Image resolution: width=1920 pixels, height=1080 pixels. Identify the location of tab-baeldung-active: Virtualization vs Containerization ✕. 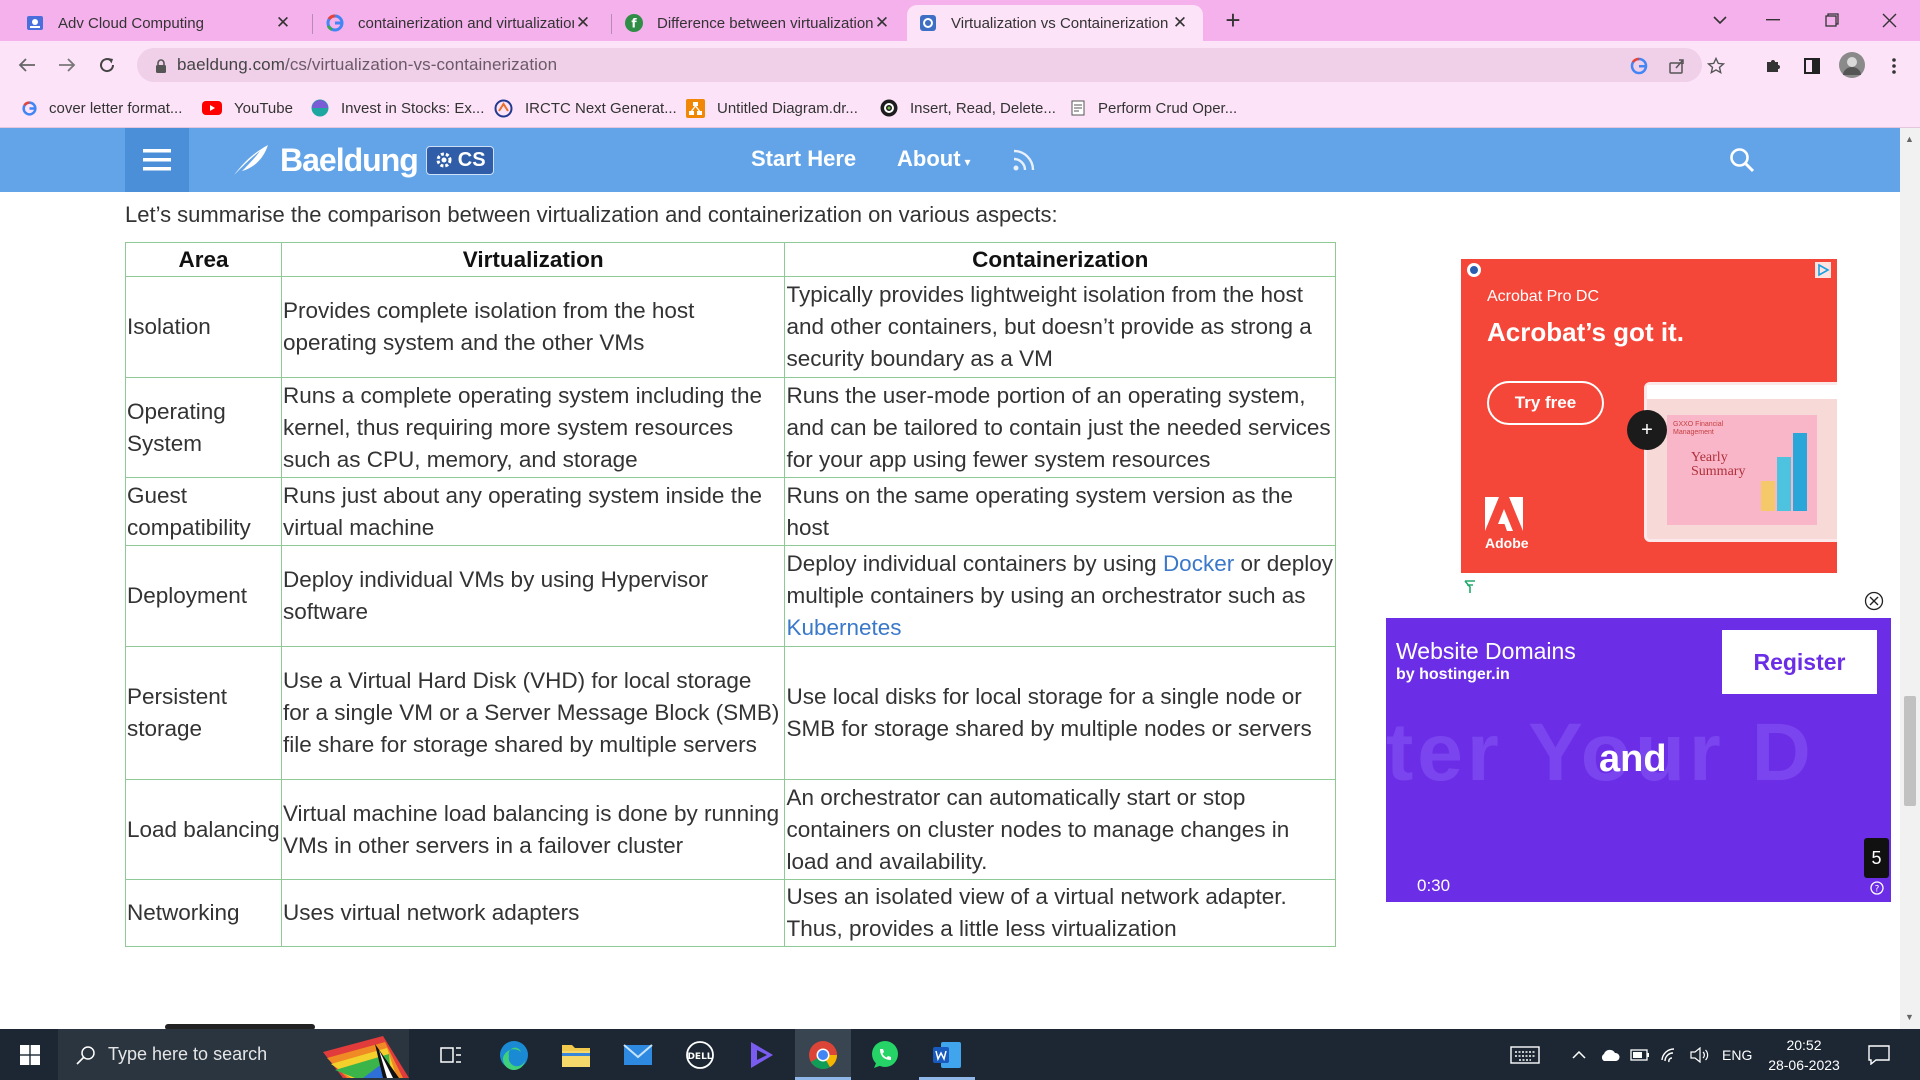
(1055, 23).